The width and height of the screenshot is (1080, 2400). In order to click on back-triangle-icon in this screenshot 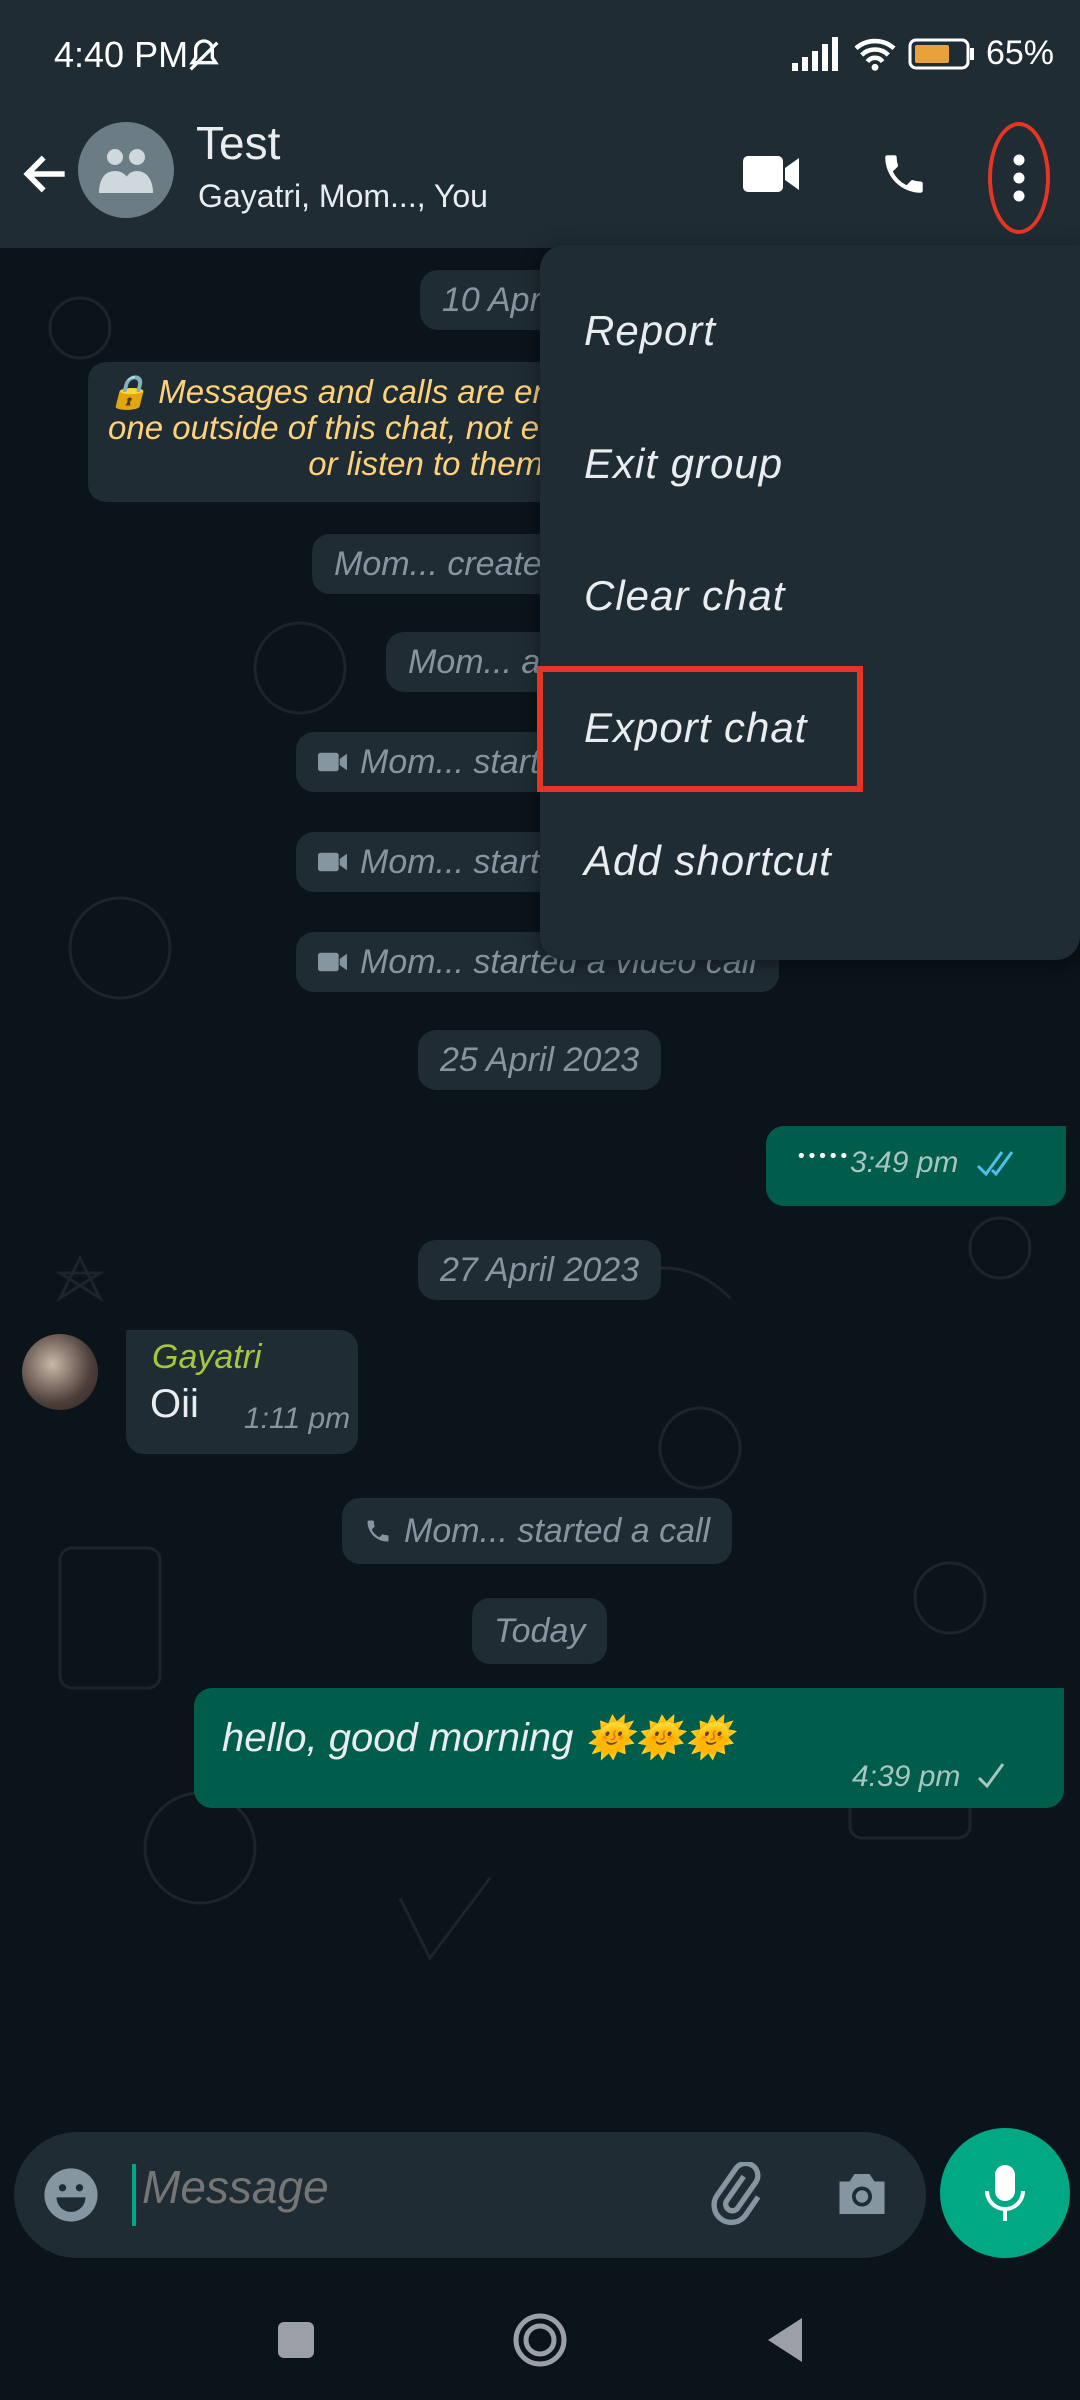, I will do `click(785, 2340)`.